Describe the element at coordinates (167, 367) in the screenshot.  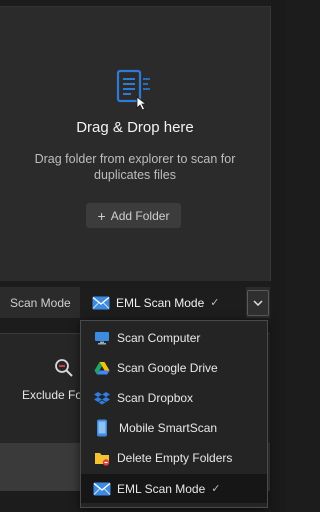
I see `menu-item-label: Scan Google Drive` at that location.